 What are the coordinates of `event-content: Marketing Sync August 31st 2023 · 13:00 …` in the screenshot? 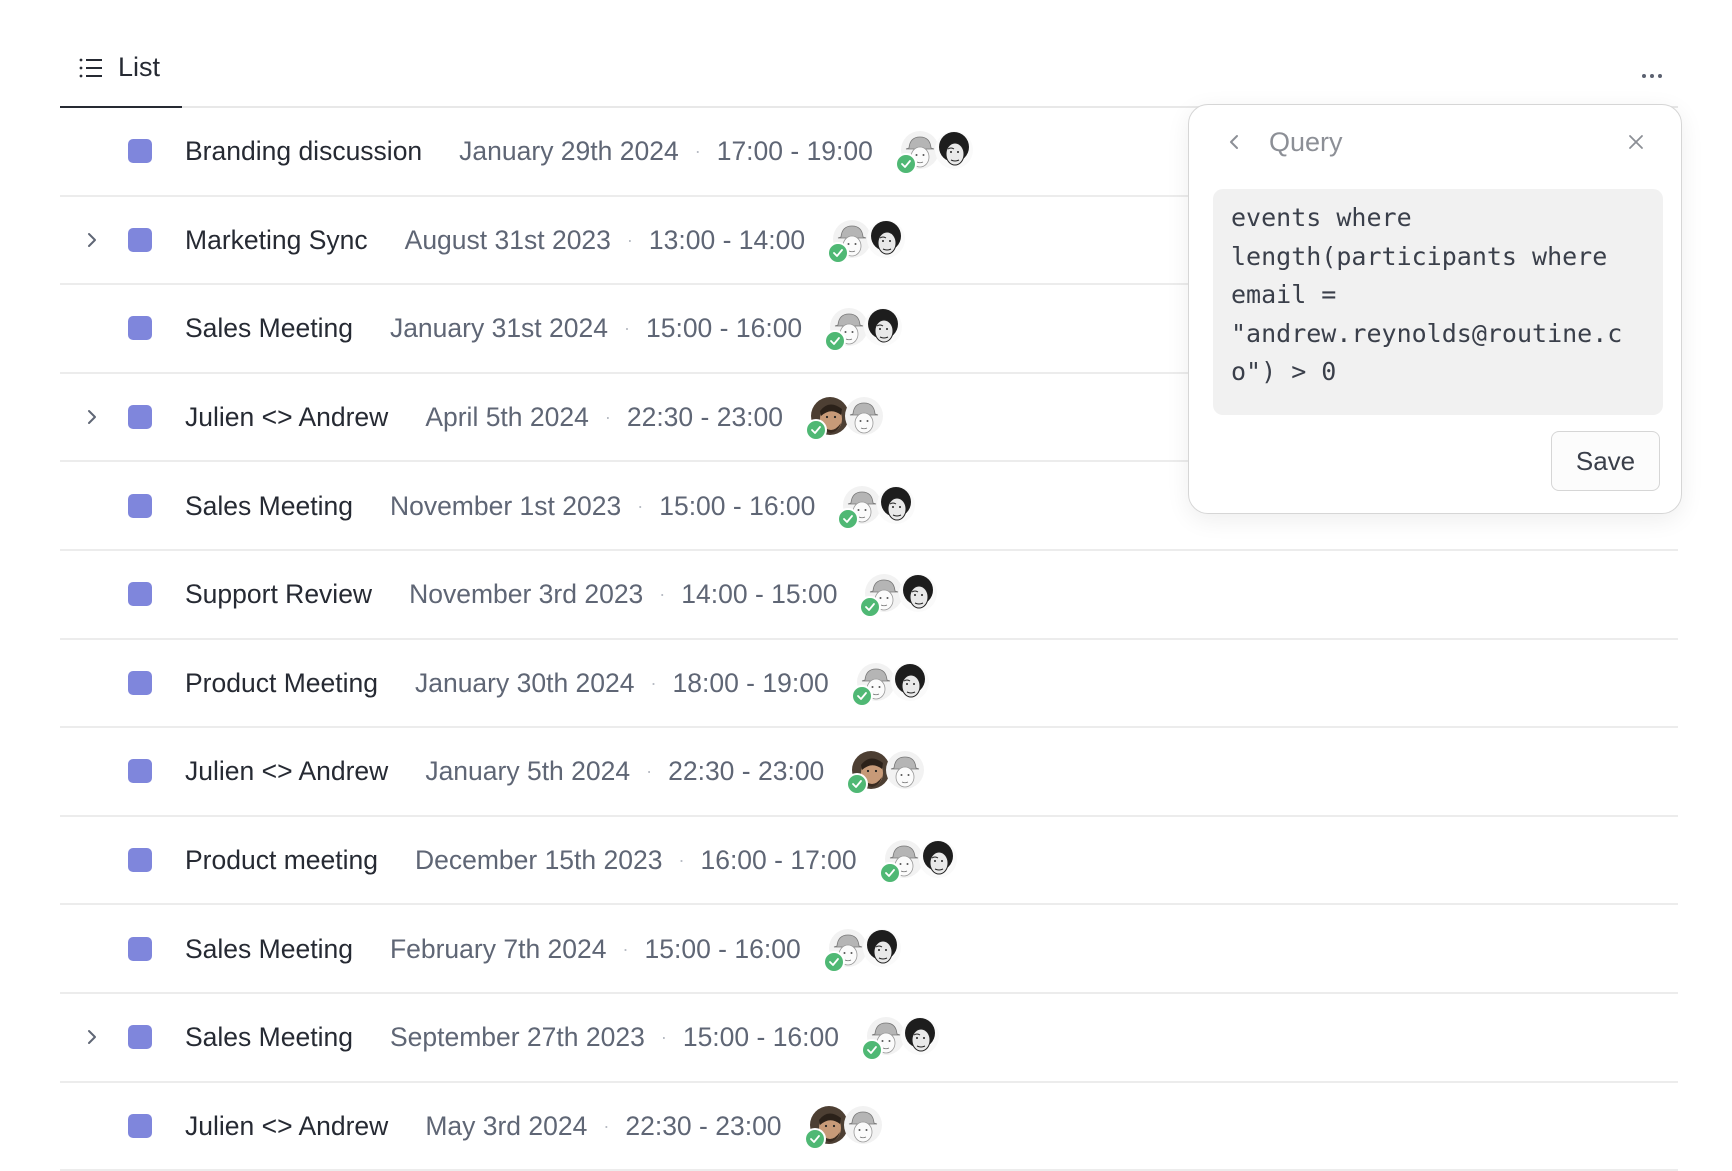 It's located at (549, 241).